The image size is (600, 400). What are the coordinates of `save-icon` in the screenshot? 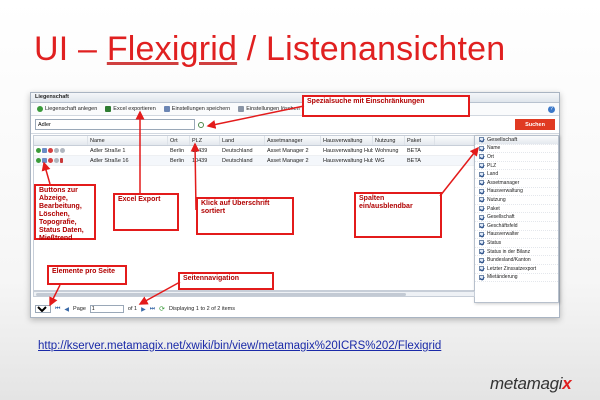 It's located at (166, 109).